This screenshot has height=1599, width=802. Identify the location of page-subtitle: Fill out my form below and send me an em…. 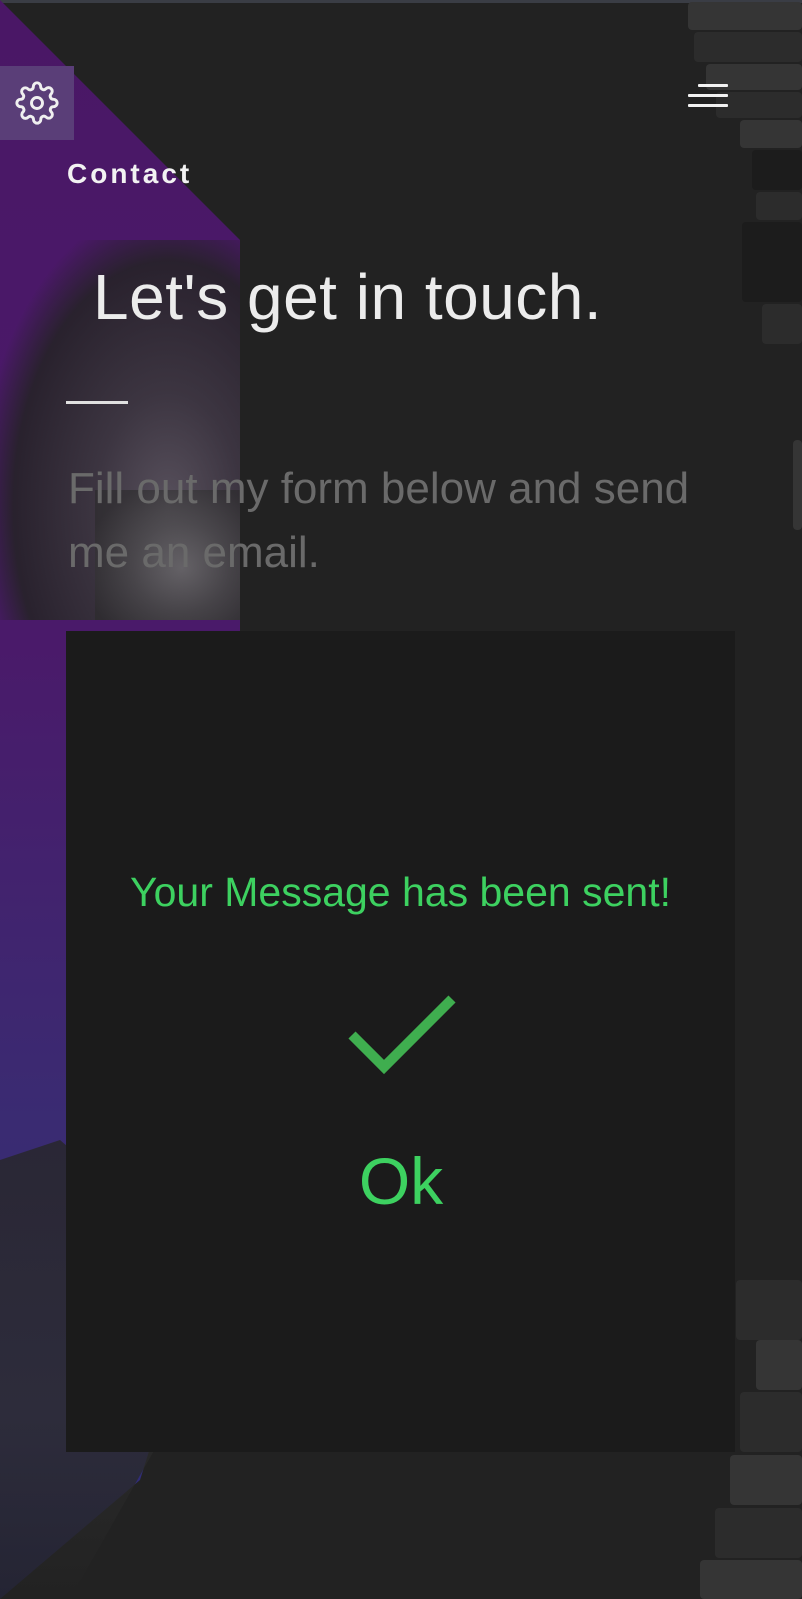
(379, 520).